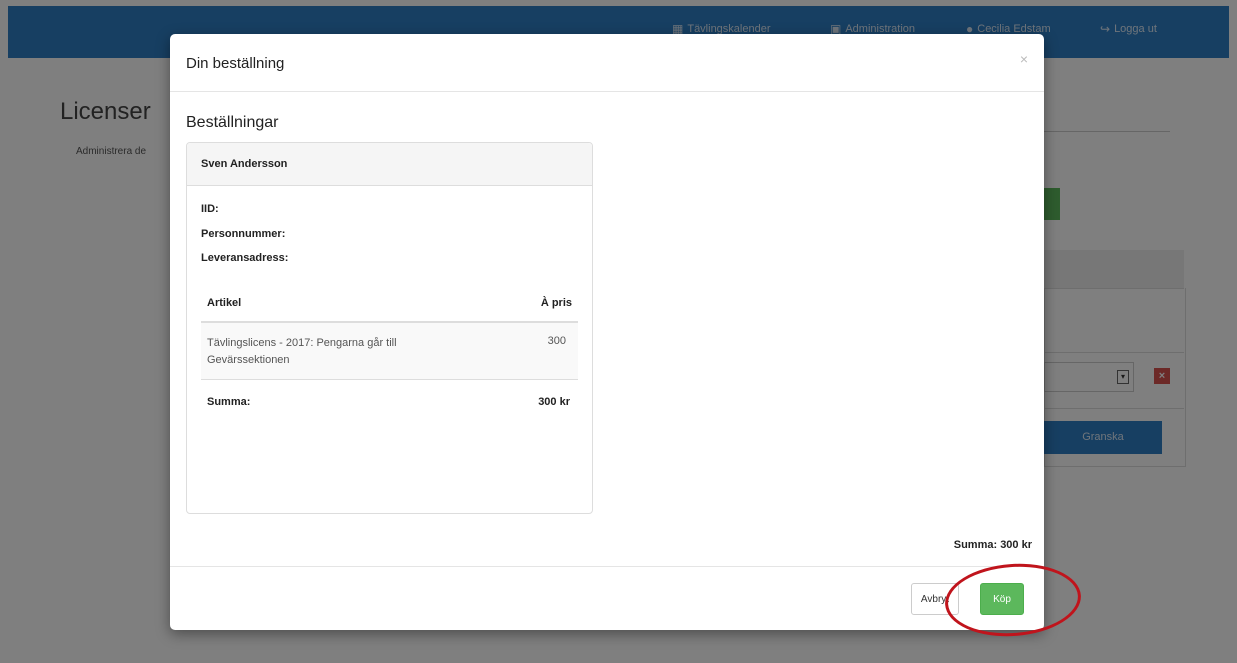 This screenshot has height=663, width=1237. Describe the element at coordinates (232, 122) in the screenshot. I see `section-title: Beställningar` at that location.